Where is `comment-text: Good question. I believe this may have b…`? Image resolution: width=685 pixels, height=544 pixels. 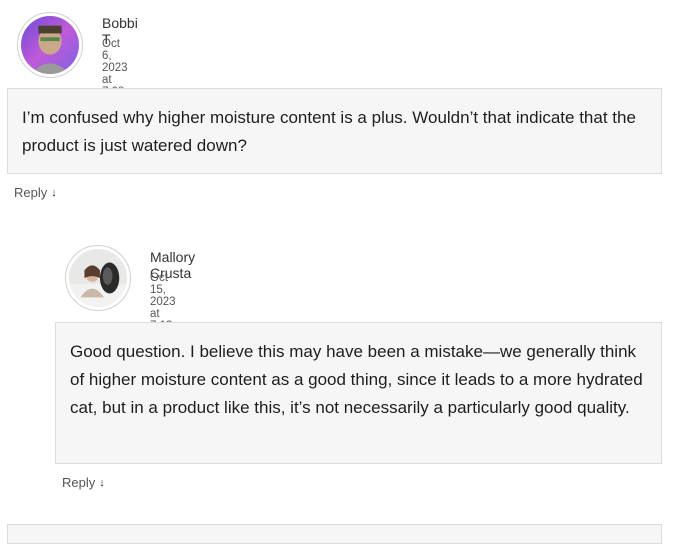
comment-text: Good question. I believe this may have b… is located at coordinates (356, 379).